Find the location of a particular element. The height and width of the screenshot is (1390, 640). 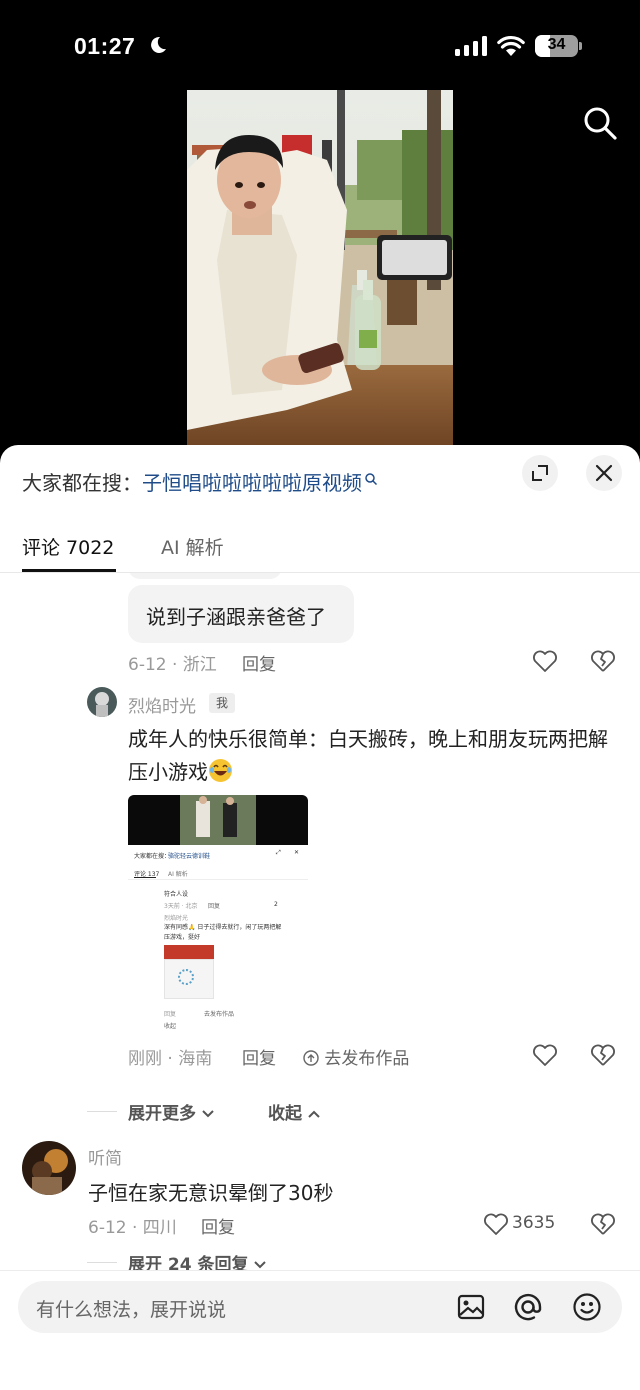

comment-text-content: 成年人的快乐很简单：白天搬砖，晚上和朋友玩两把解压小游戏 is located at coordinates (368, 755).